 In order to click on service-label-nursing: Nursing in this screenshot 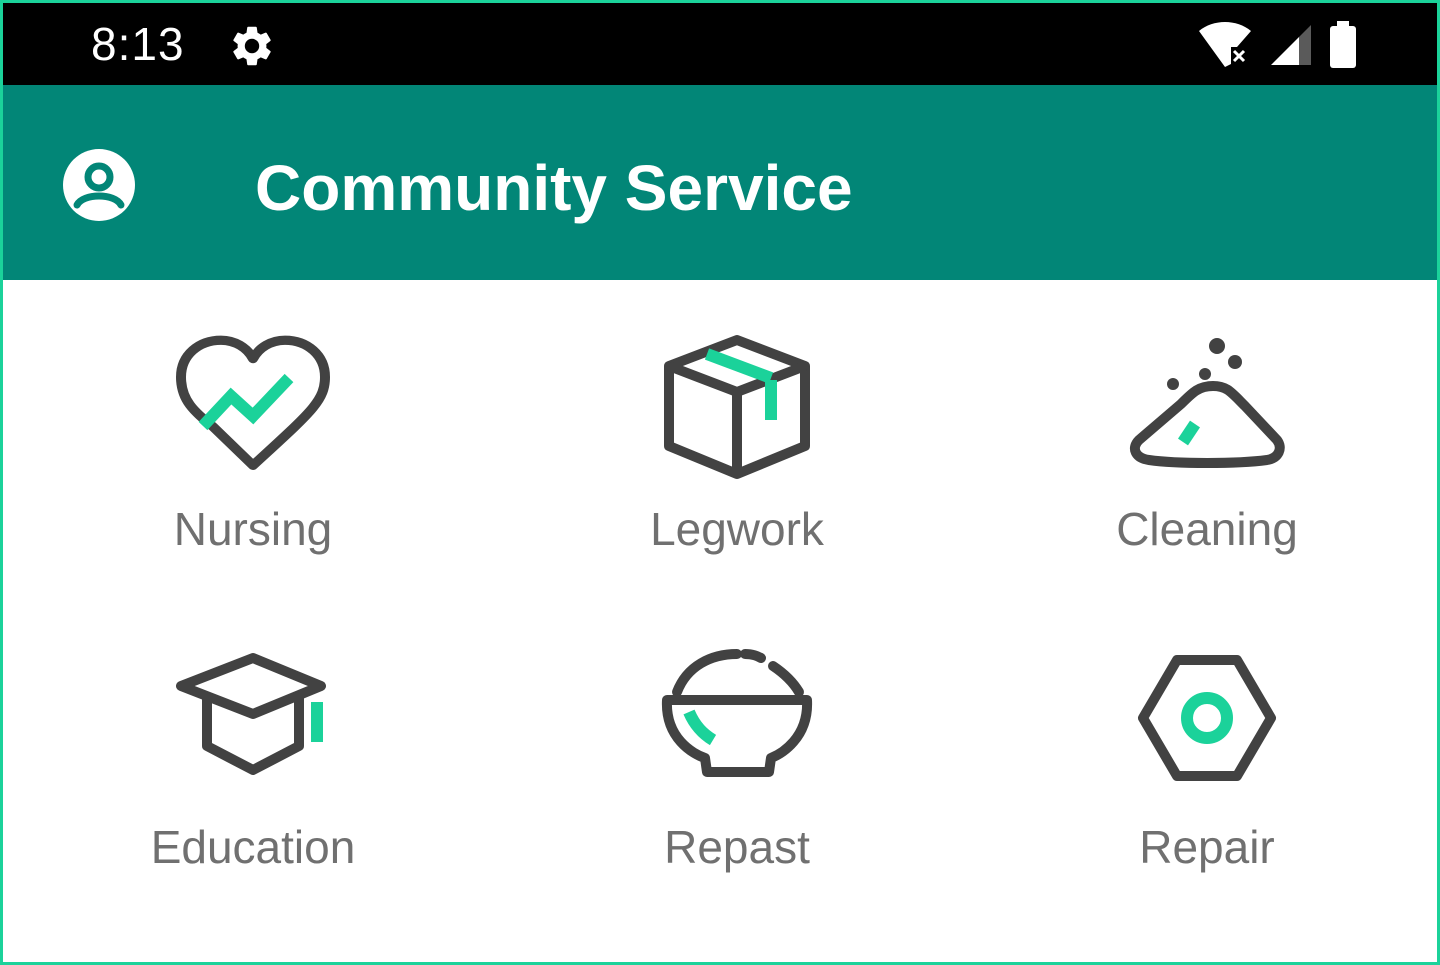, I will do `click(253, 529)`.